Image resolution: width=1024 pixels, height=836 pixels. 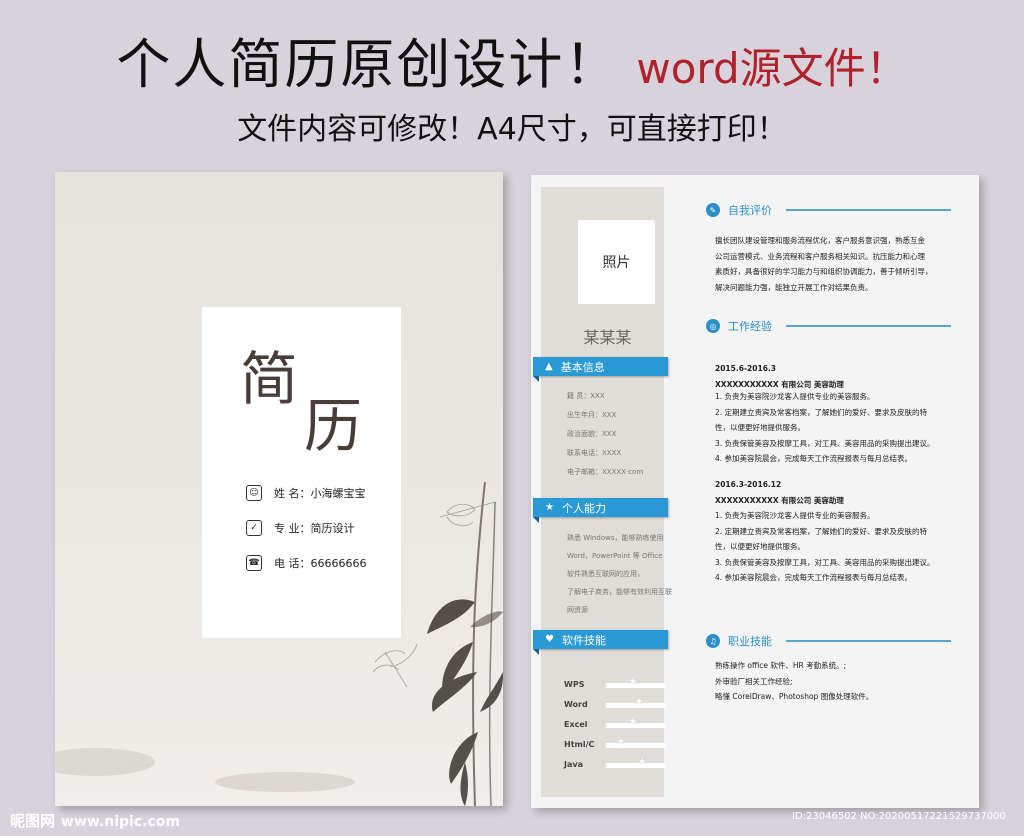 What do you see at coordinates (779, 500) in the screenshot?
I see `job-company: XXXXXXXXXXX 有限公司 美容助理` at bounding box center [779, 500].